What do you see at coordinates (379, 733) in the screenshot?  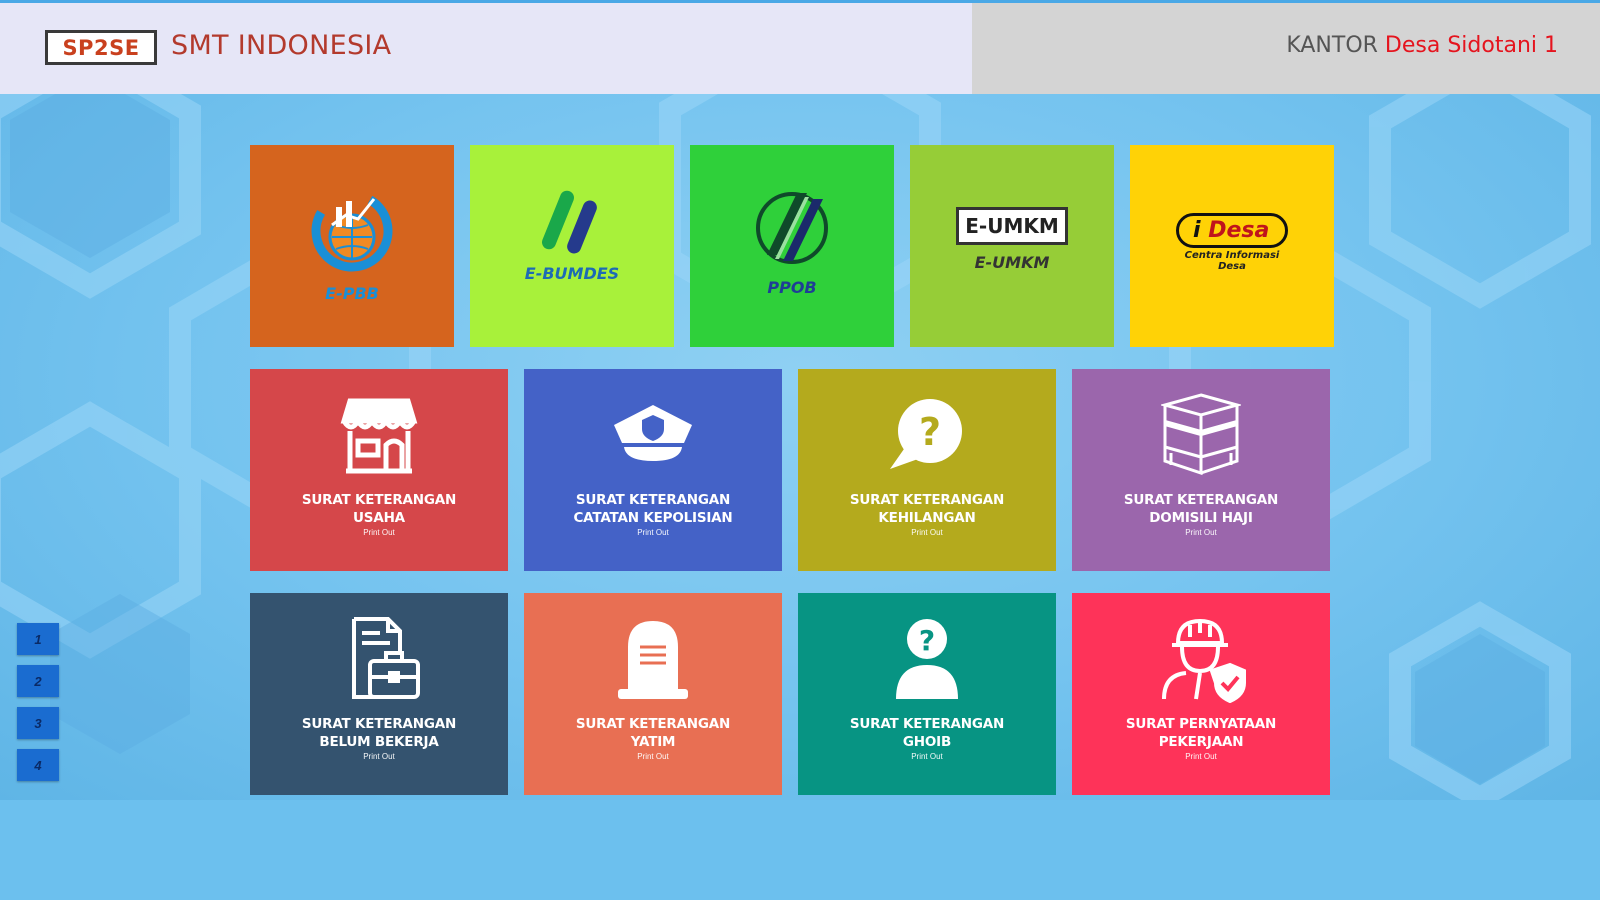 I see `letter-title: SURAT KETERANGAN BELUM BEKERJA` at bounding box center [379, 733].